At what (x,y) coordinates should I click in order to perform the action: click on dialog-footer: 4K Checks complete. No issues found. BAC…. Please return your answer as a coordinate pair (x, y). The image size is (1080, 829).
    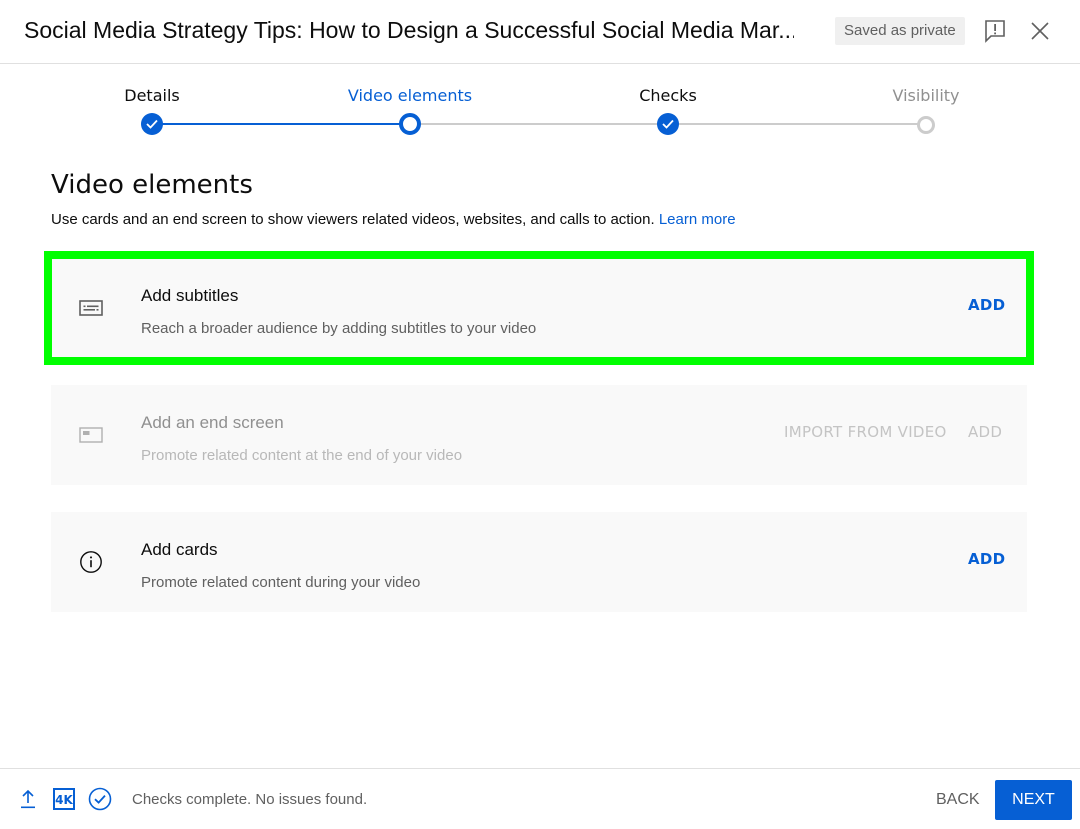
    Looking at the image, I should click on (540, 798).